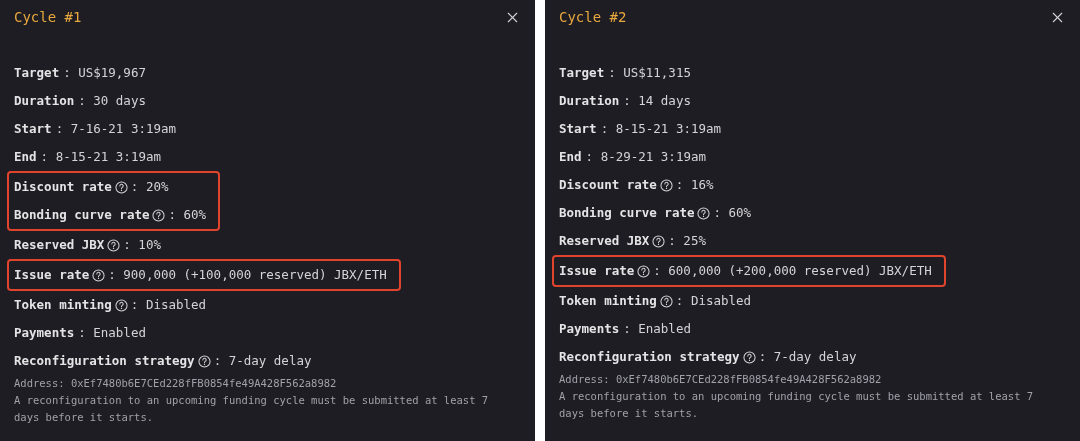 The width and height of the screenshot is (1080, 441). What do you see at coordinates (149, 186) in the screenshot?
I see `field-value: : 20%` at bounding box center [149, 186].